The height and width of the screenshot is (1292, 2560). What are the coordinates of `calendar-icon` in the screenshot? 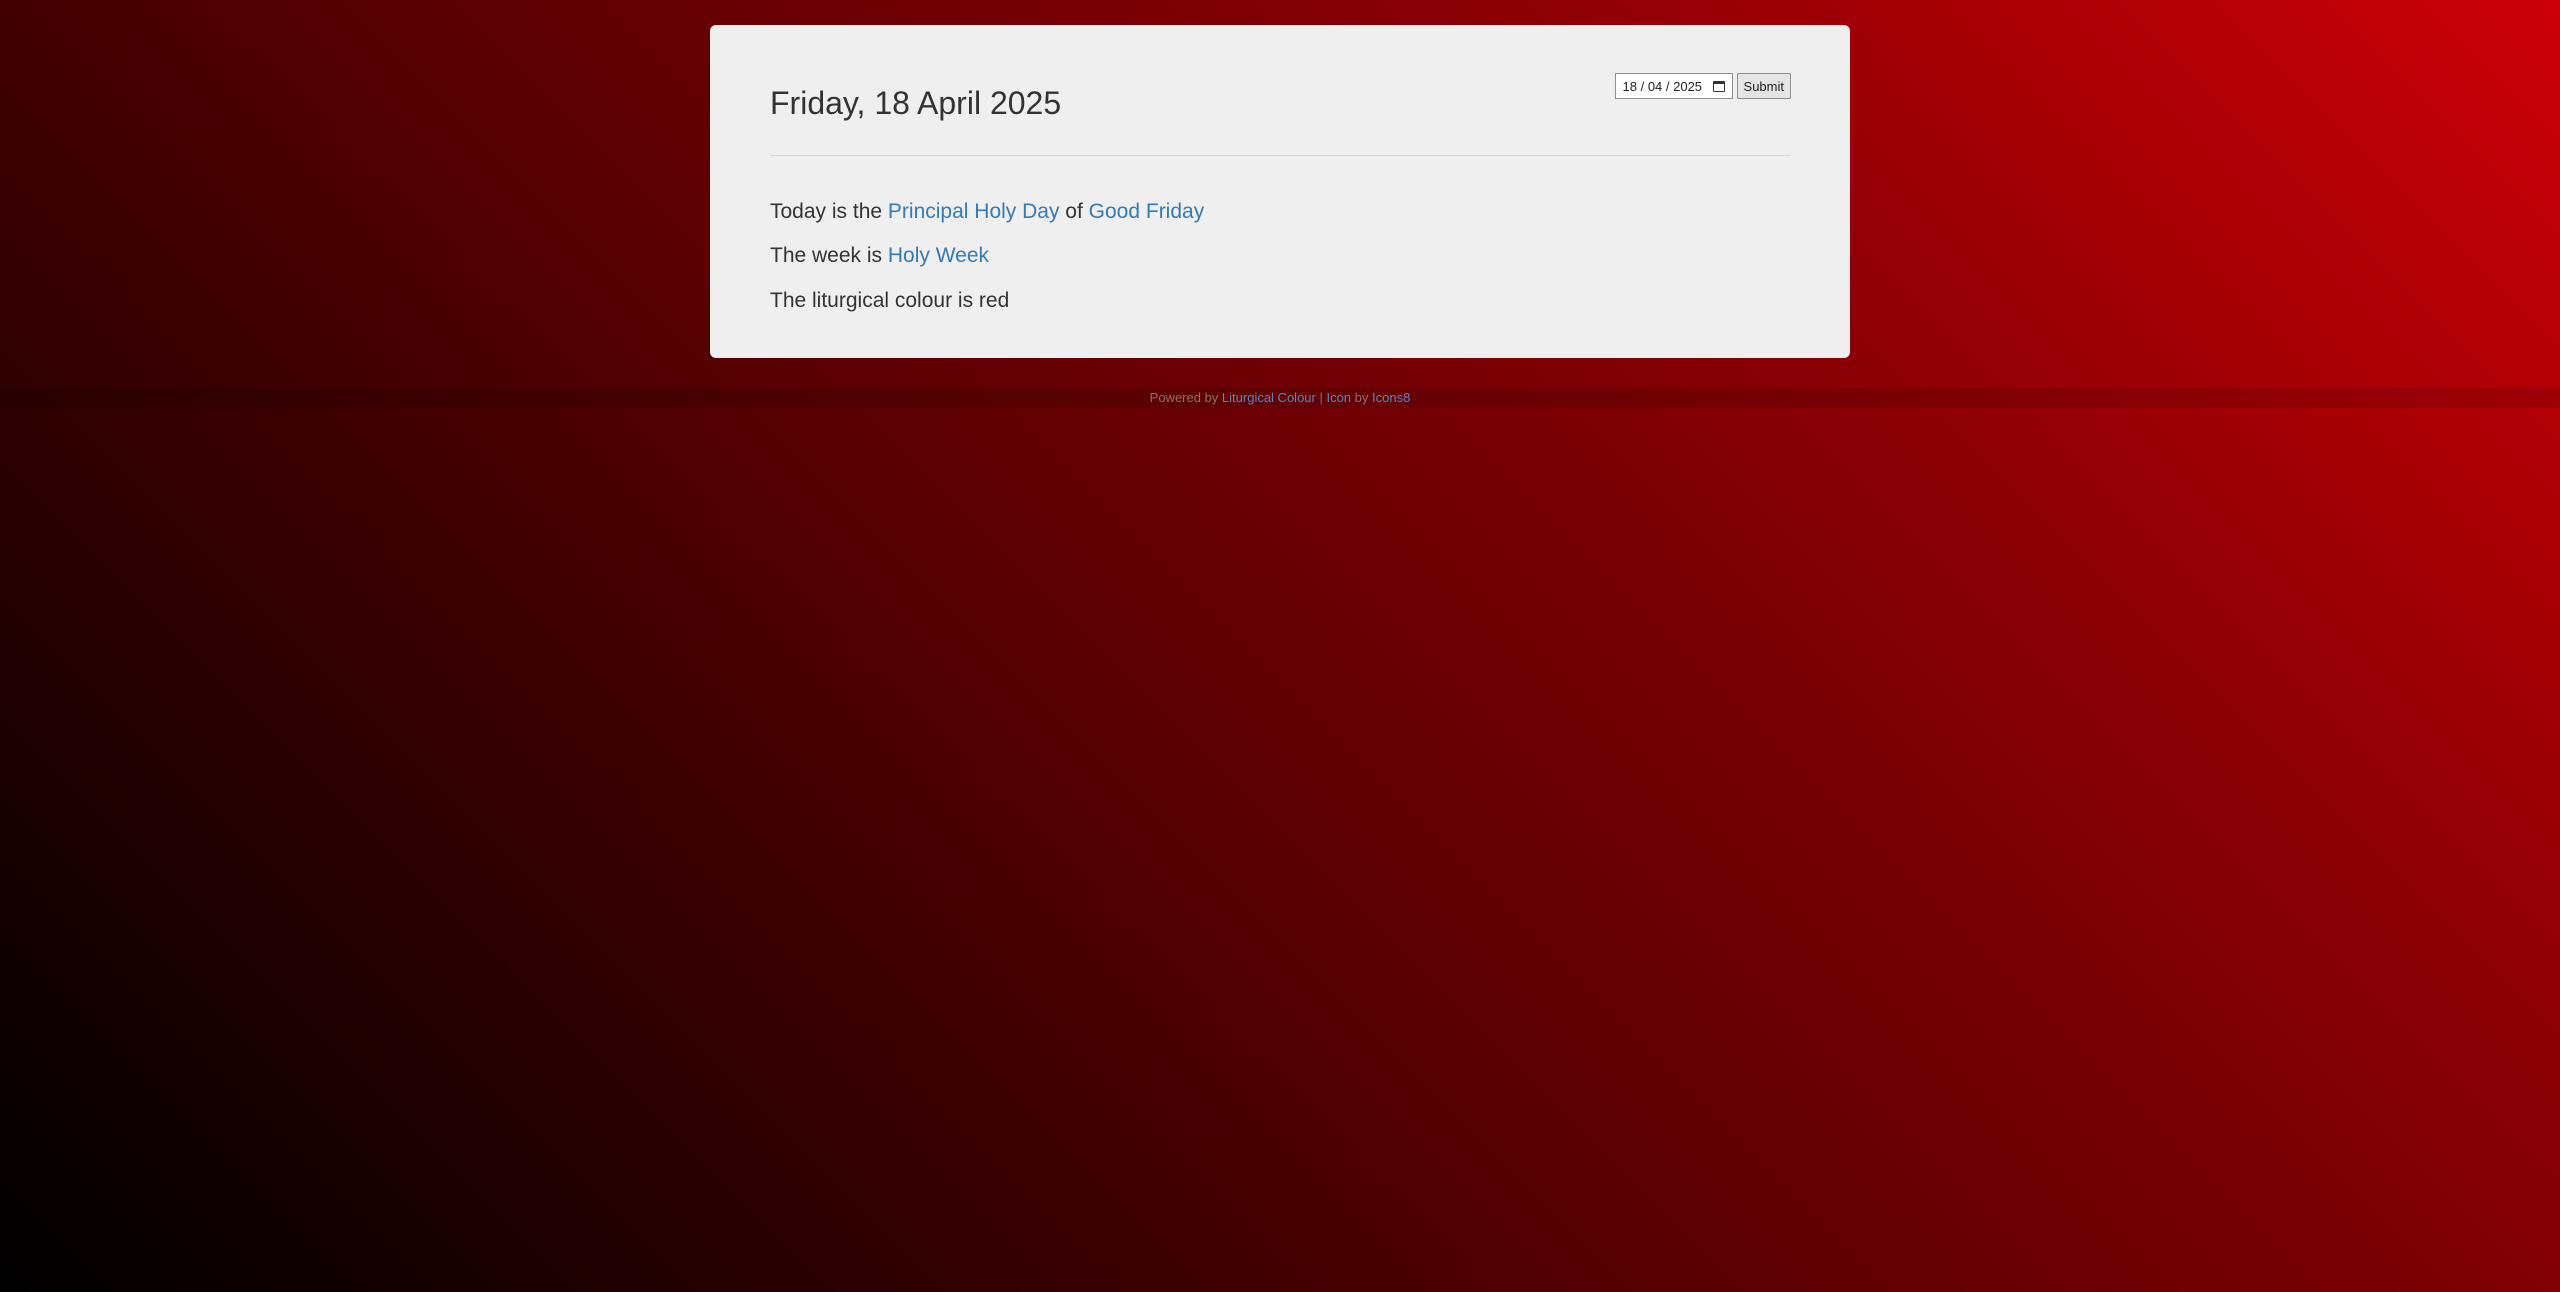 It's located at (1718, 86).